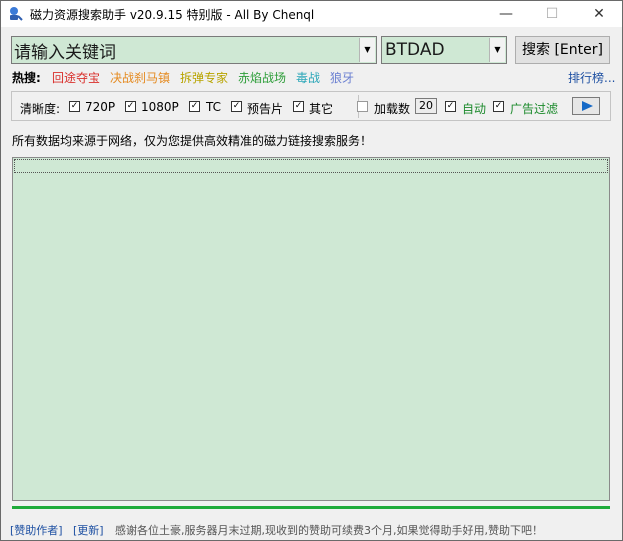  I want to click on checkbox-label: 其它, so click(321, 109).